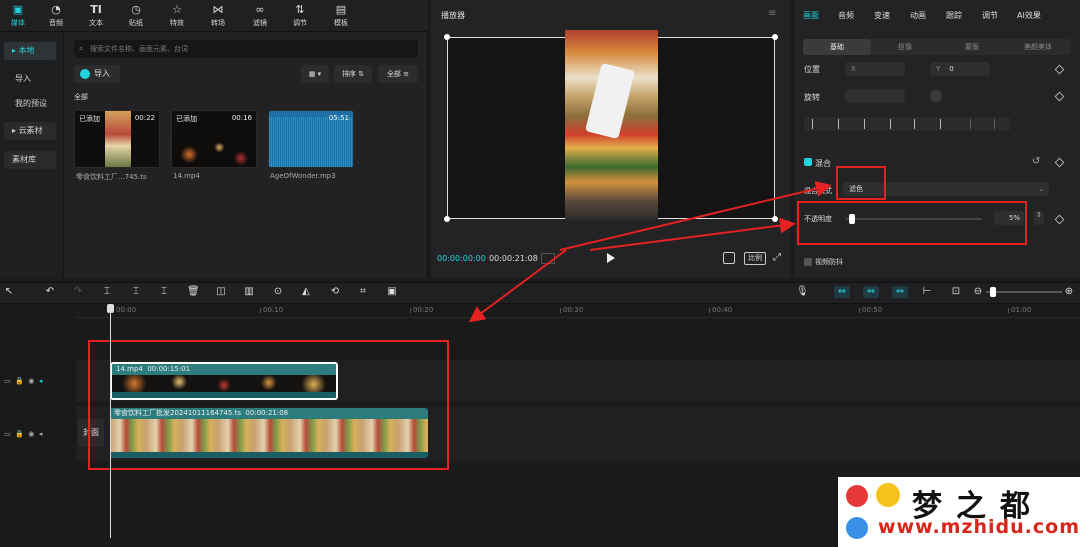  I want to click on annotation-arrows, so click(650, 252).